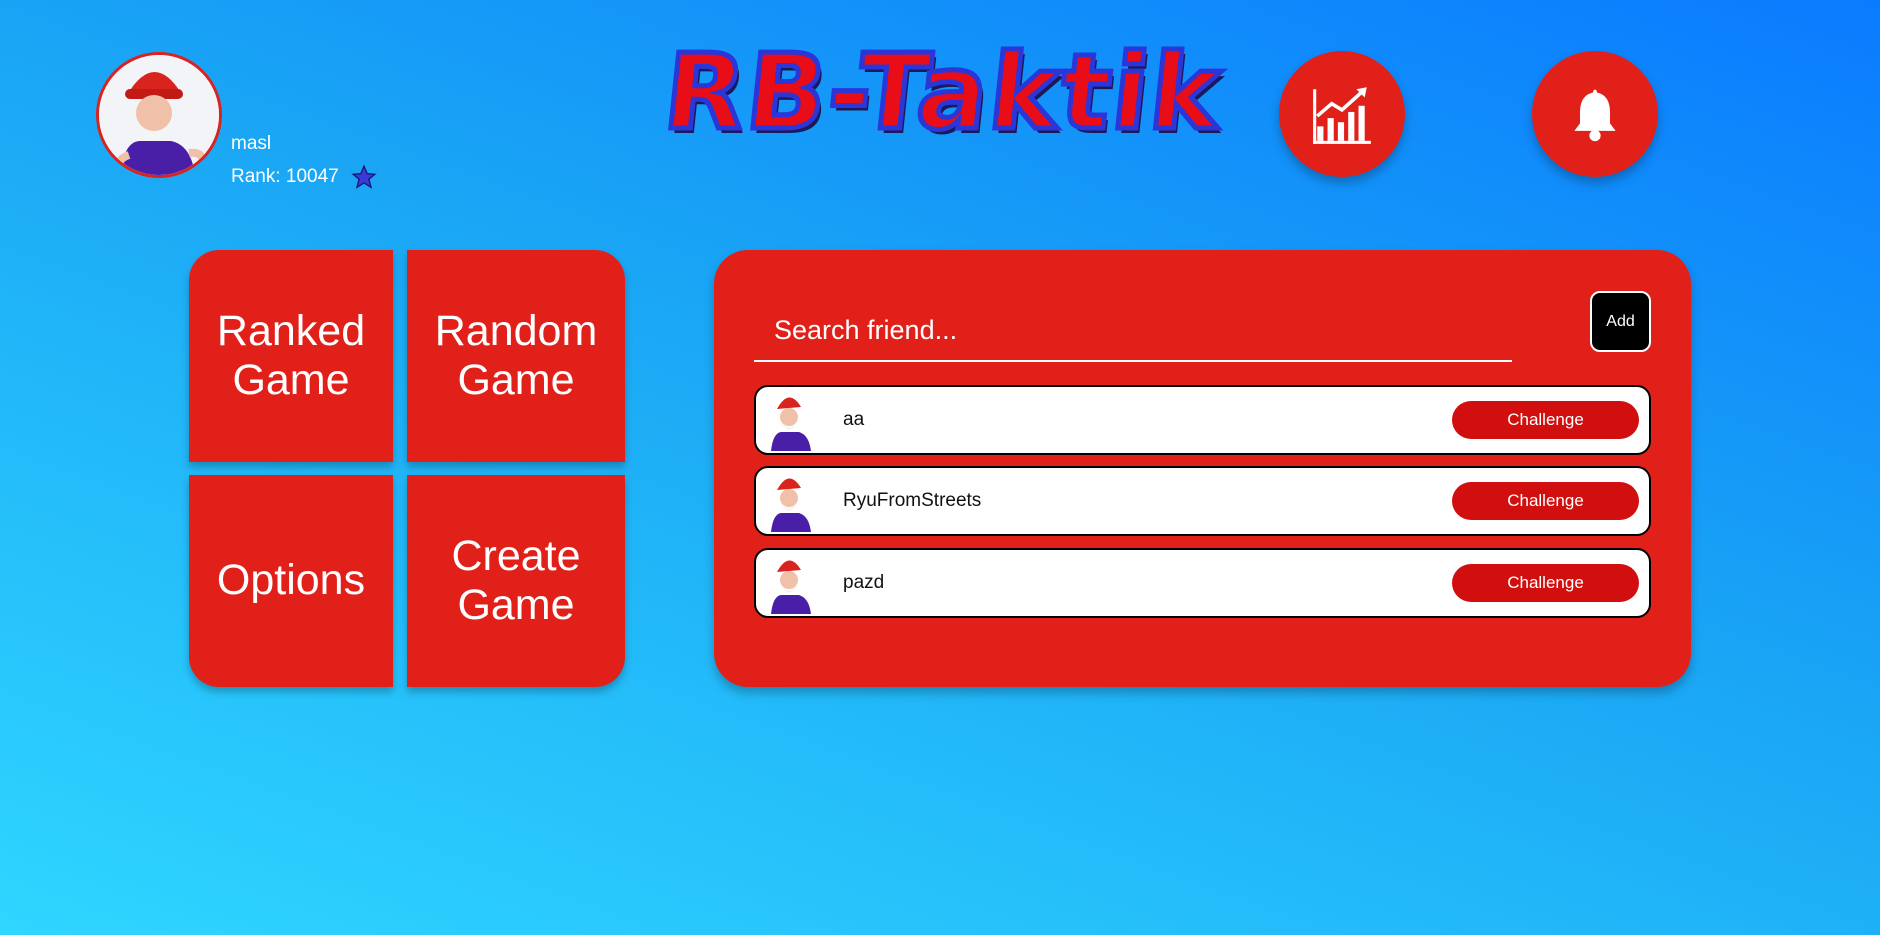 The image size is (1880, 935). What do you see at coordinates (854, 419) in the screenshot?
I see `friend-name: aa` at bounding box center [854, 419].